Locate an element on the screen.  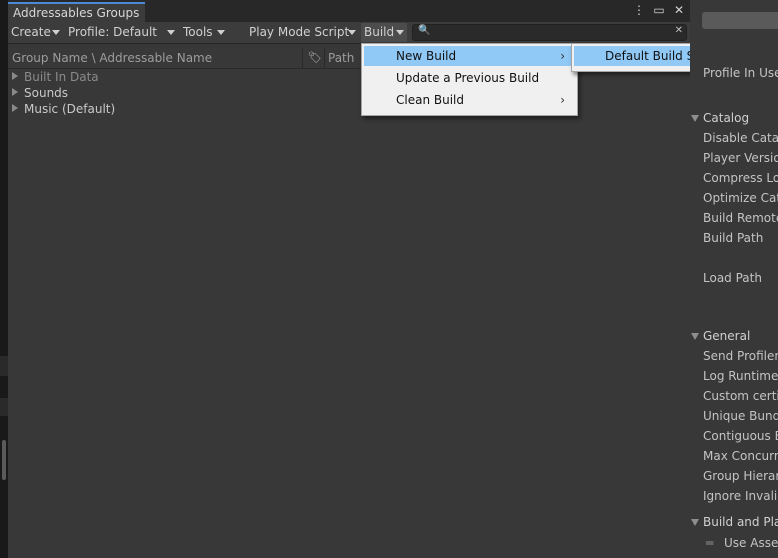
inspector-field-label: Disable Catal is located at coordinates (740, 138).